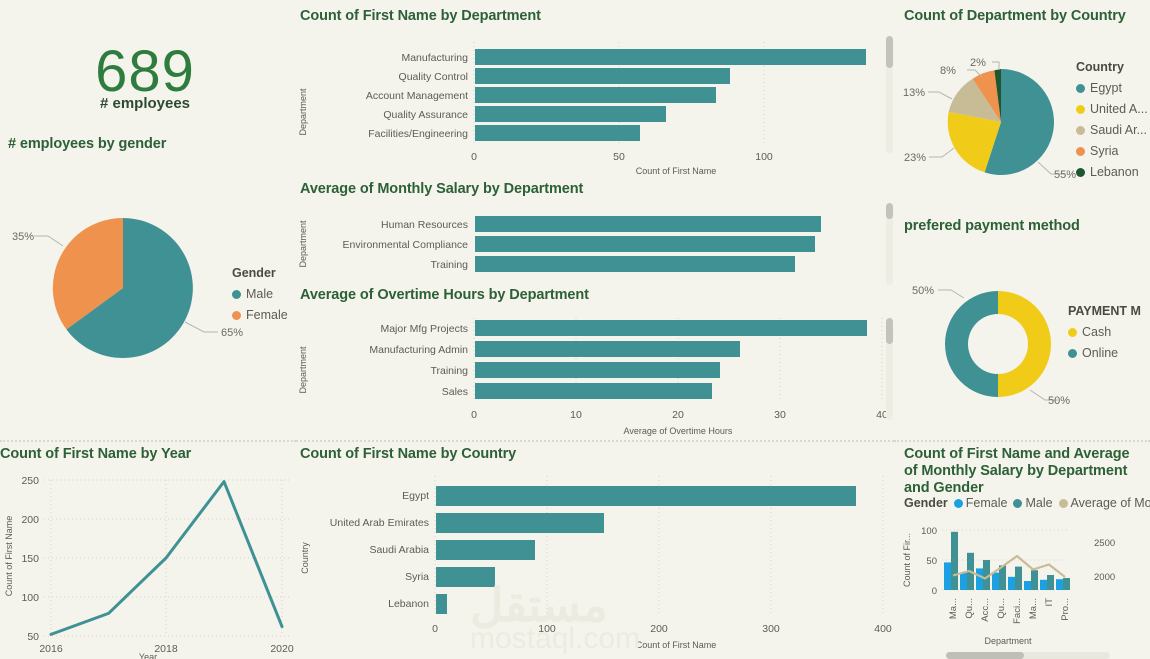 The width and height of the screenshot is (1150, 659). I want to click on legend-item-egypt: Egypt, so click(1112, 88).